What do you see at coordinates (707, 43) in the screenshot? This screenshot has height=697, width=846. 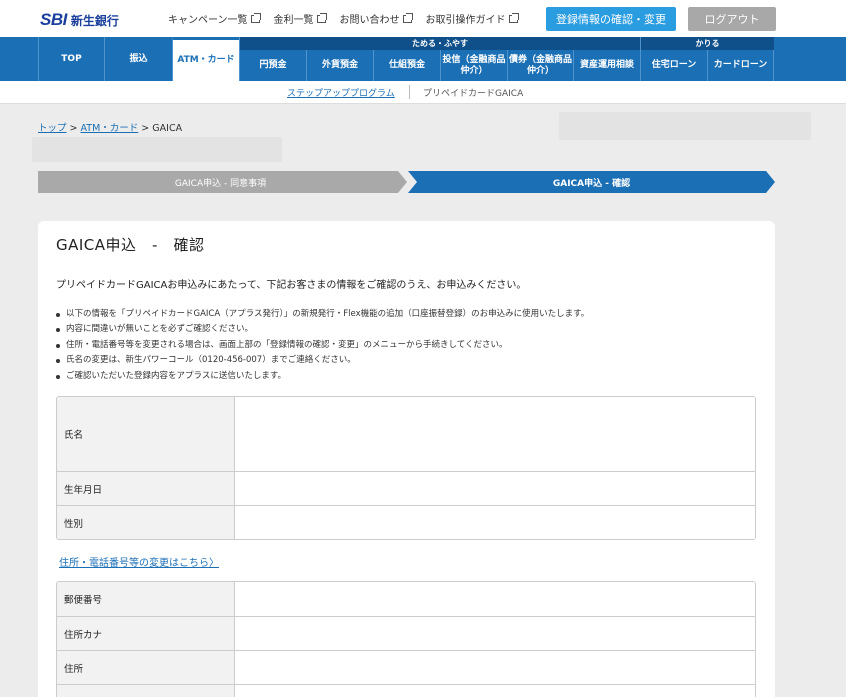 I see `nav-group-borrow: かりる` at bounding box center [707, 43].